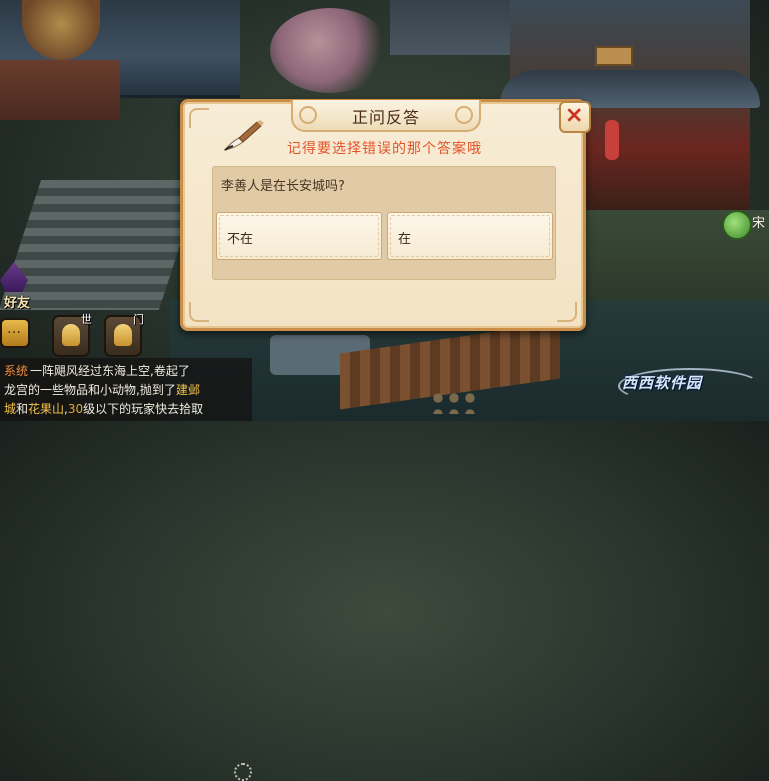 The width and height of the screenshot is (769, 781). I want to click on close-button: ✕, so click(575, 117).